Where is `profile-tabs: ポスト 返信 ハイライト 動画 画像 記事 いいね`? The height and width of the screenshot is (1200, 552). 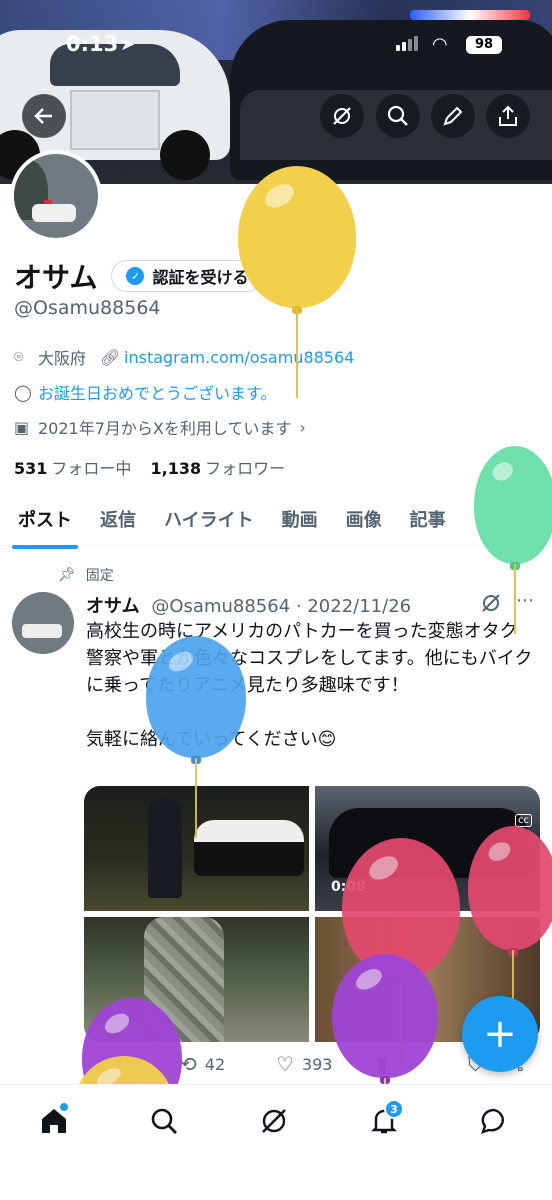
profile-tabs: ポスト 返信 ハイライト 動画 画像 記事 いいね is located at coordinates (276, 523).